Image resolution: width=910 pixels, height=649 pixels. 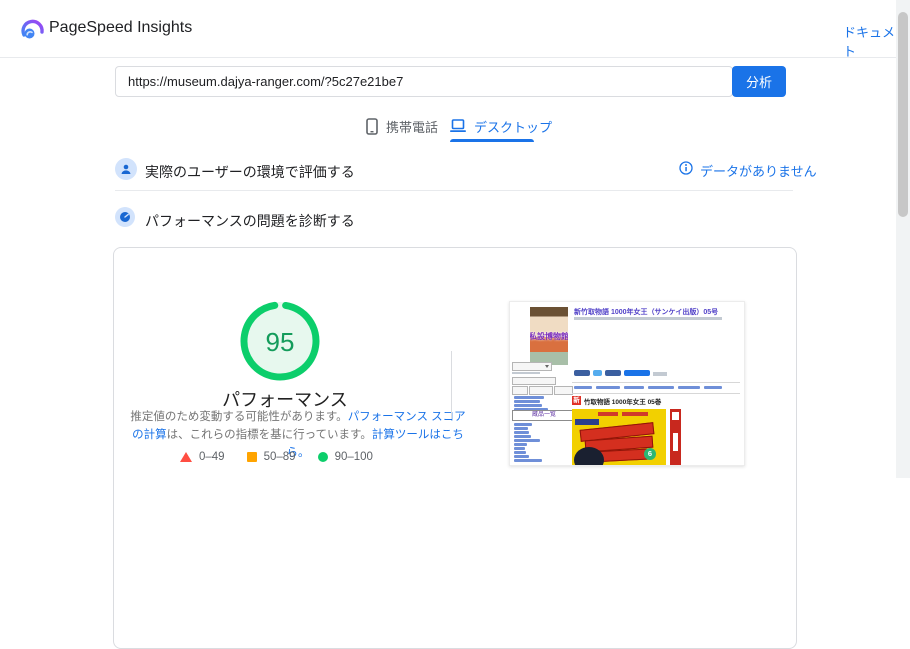 I want to click on url-input, so click(x=424, y=81).